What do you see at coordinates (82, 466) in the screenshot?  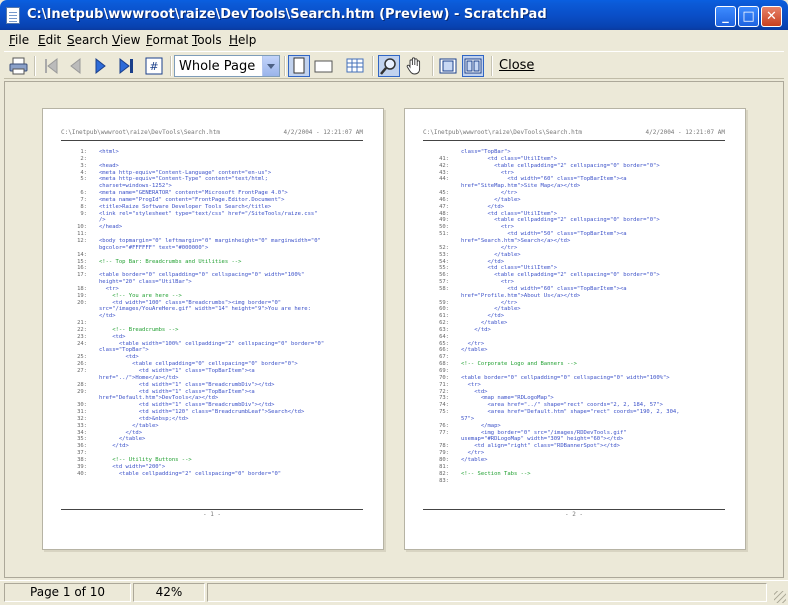 I see `line-number: 39:` at bounding box center [82, 466].